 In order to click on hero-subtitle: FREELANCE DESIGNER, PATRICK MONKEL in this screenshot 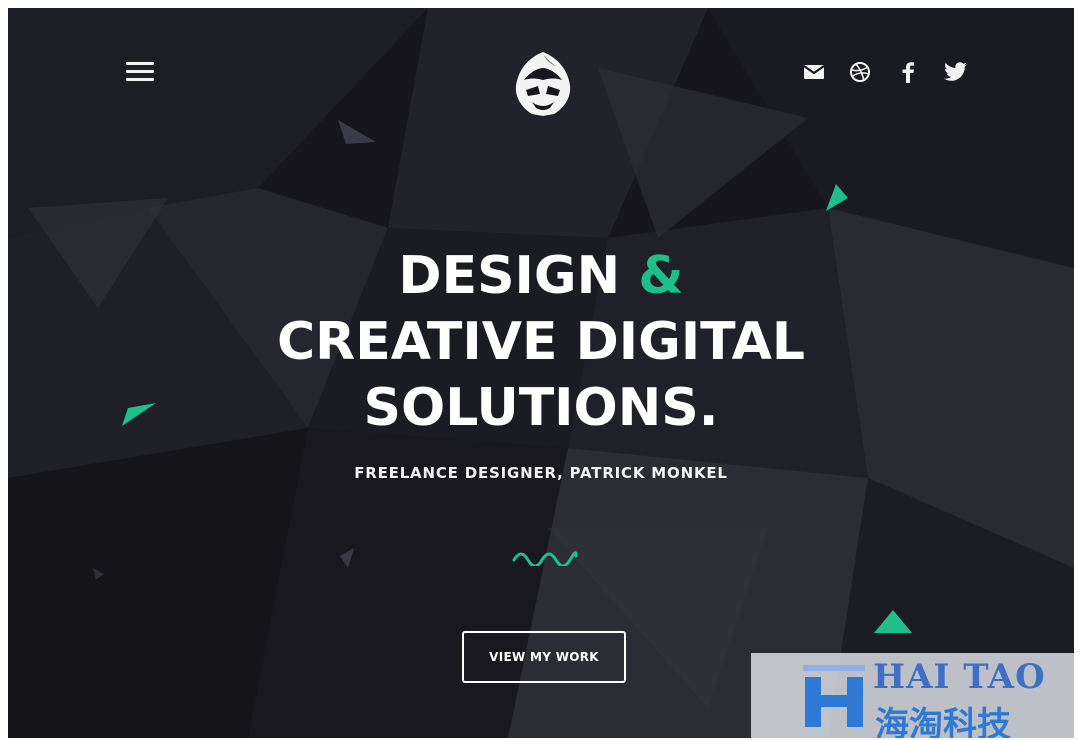, I will do `click(541, 473)`.